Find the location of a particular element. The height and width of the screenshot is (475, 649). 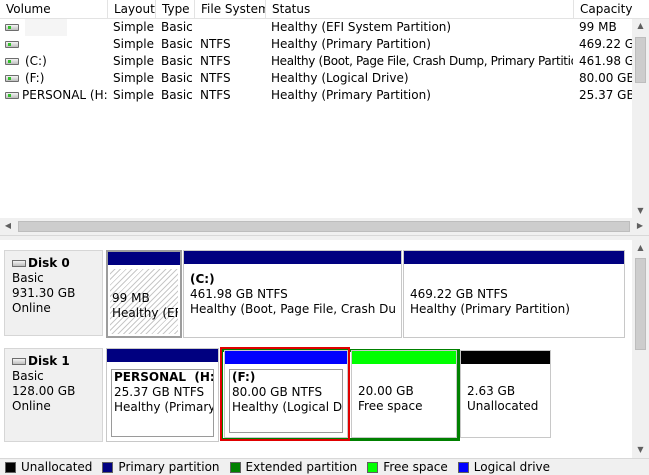

disk-icon is located at coordinates (19, 361).